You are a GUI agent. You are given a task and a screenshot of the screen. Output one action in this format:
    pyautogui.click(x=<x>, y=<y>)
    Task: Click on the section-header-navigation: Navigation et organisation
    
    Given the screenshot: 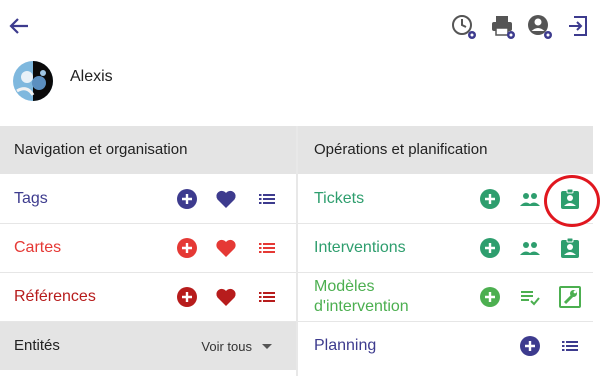 What is the action you would take?
    pyautogui.click(x=148, y=150)
    